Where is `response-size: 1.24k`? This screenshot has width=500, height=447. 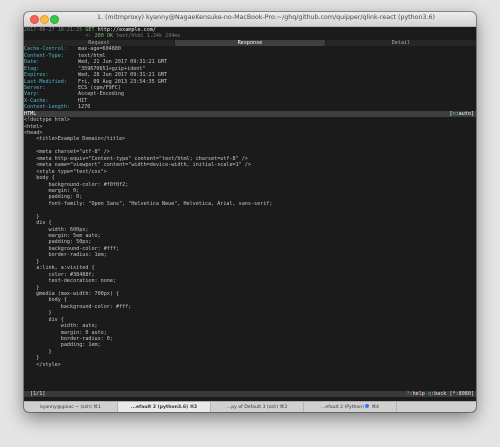 response-size: 1.24k is located at coordinates (154, 36).